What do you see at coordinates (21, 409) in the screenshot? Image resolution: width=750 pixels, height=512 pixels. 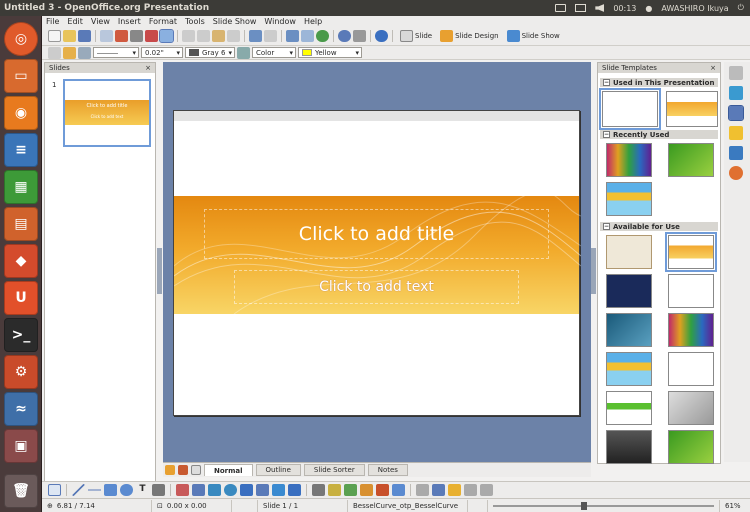 I see `workspace-icon: ≈` at bounding box center [21, 409].